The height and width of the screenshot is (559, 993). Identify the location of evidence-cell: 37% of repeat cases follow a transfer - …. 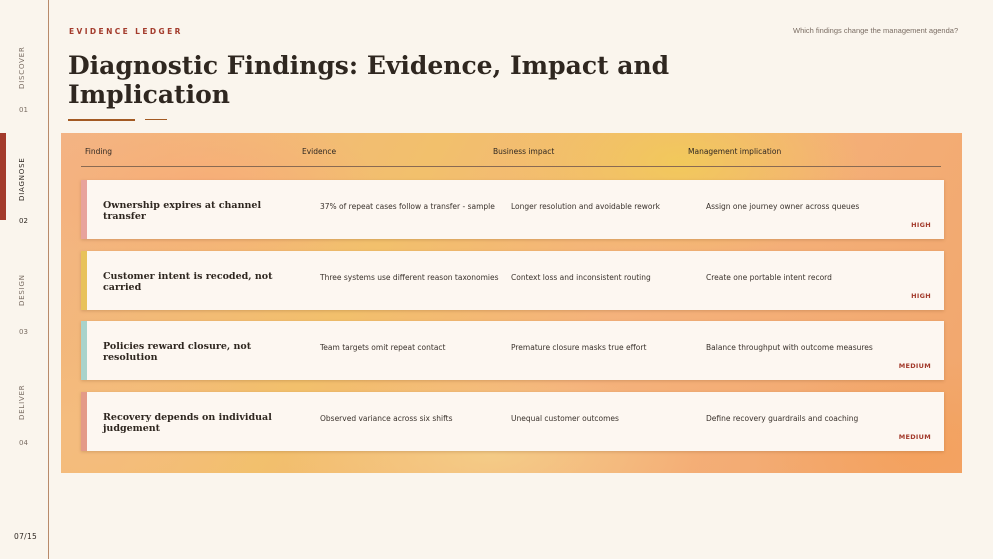
(407, 206).